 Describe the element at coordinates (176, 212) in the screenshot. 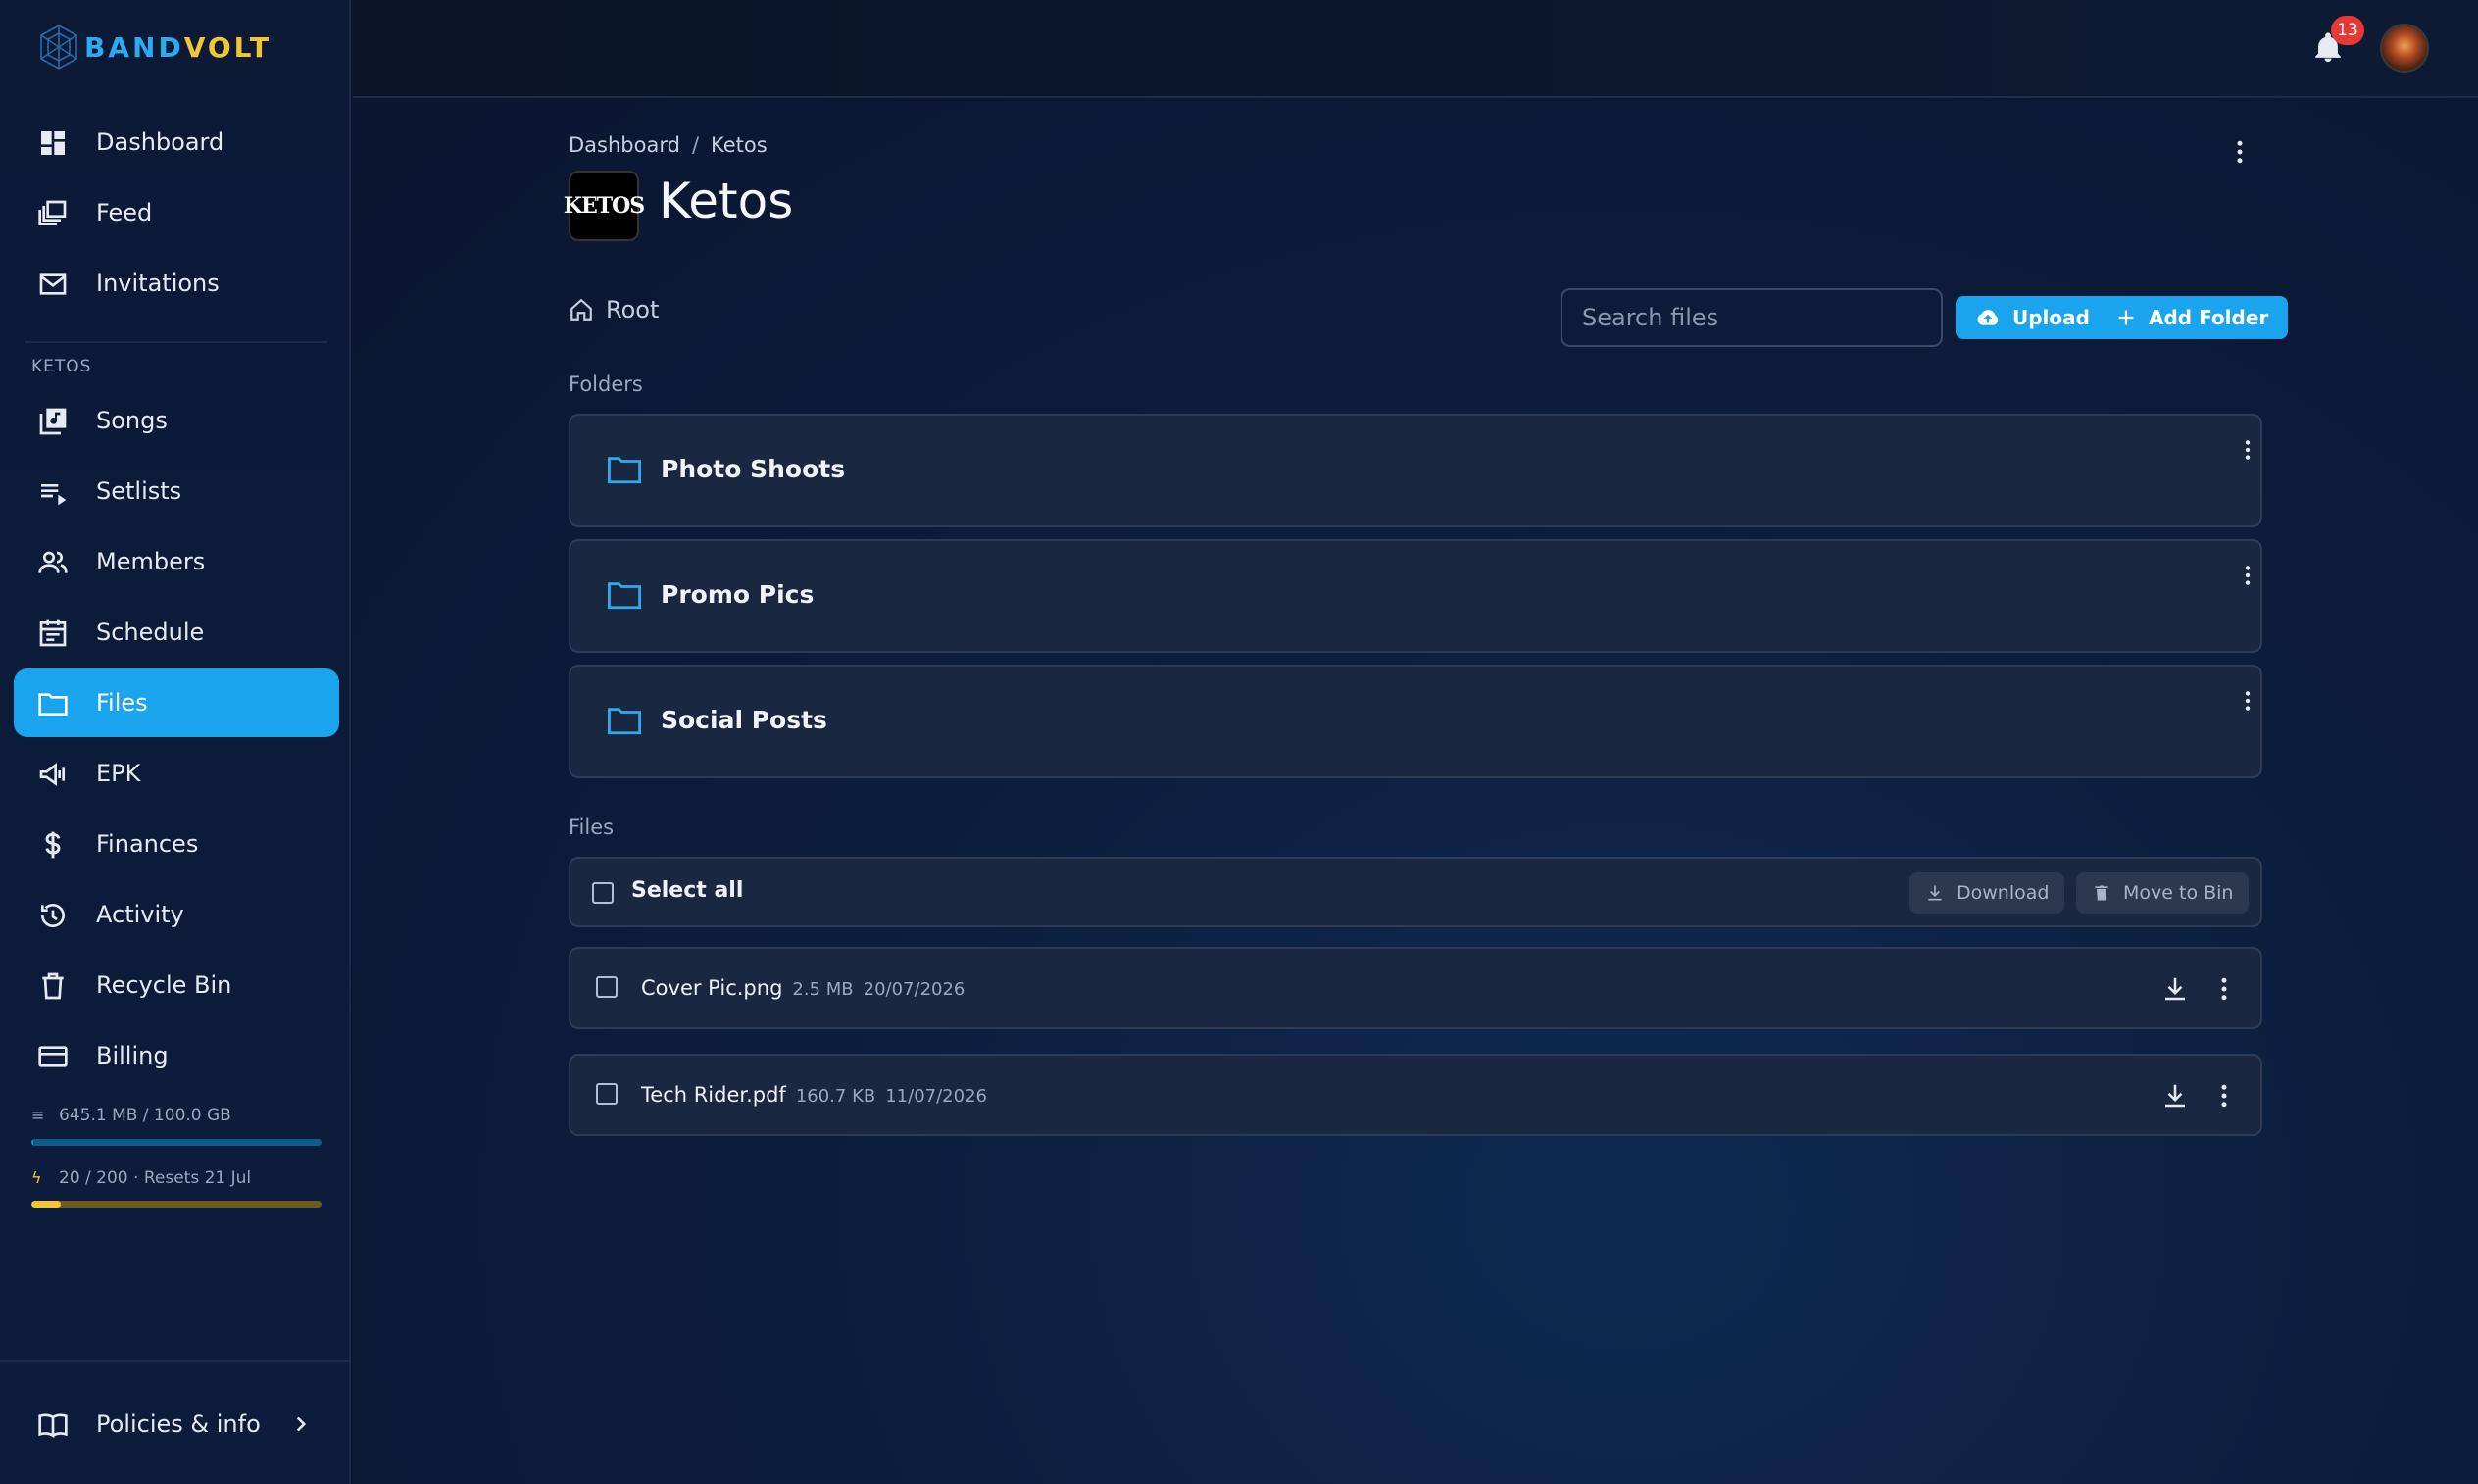

I see `nav-item-feed: Feed` at that location.